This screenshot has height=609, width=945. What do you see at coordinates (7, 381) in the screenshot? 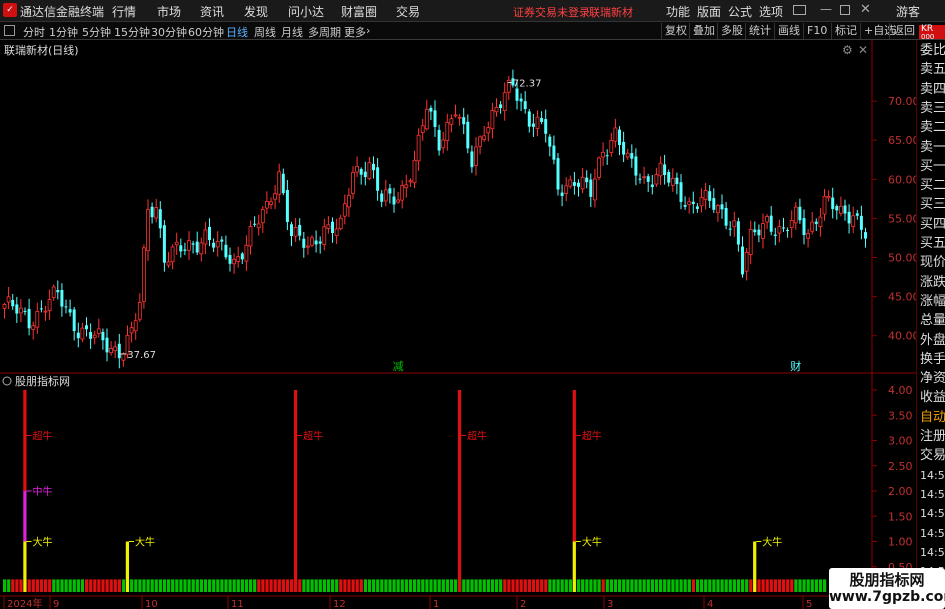
I see `collapse-icon` at bounding box center [7, 381].